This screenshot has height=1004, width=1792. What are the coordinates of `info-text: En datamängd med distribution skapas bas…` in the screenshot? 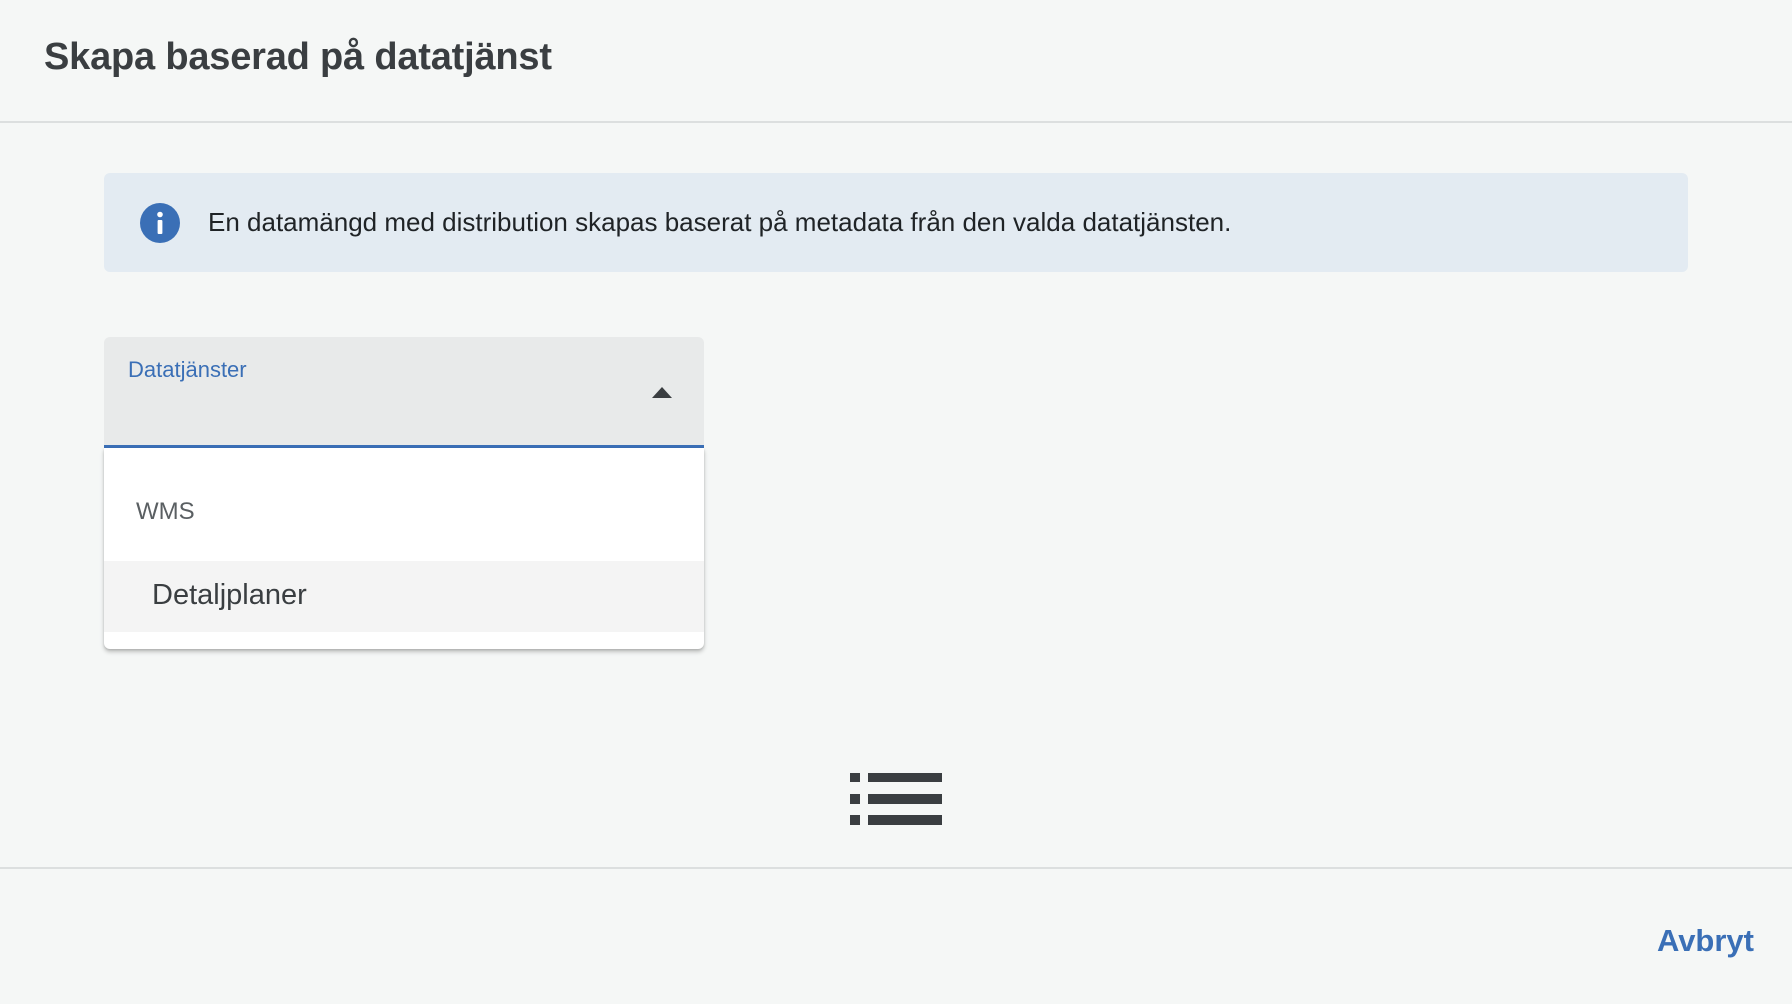 It's located at (720, 222).